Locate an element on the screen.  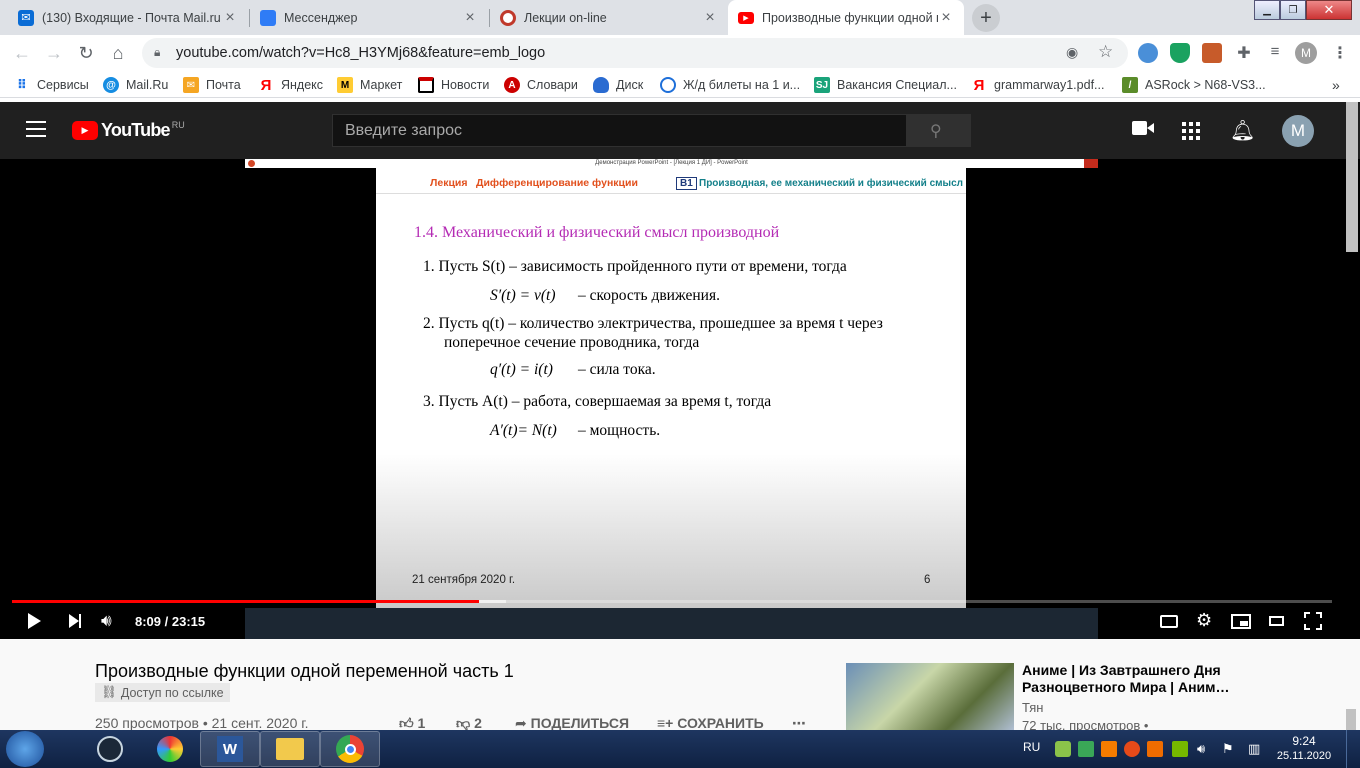
search-button: ⚲ is located at coordinates (939, 130).